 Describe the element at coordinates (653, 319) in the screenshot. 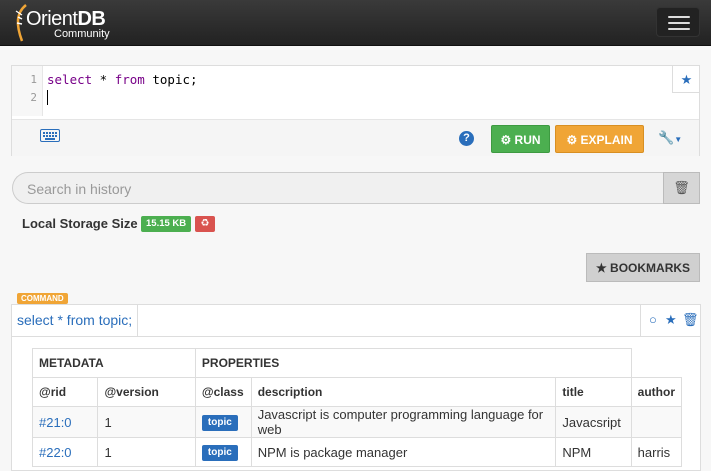

I see `circle-icon: ○` at that location.